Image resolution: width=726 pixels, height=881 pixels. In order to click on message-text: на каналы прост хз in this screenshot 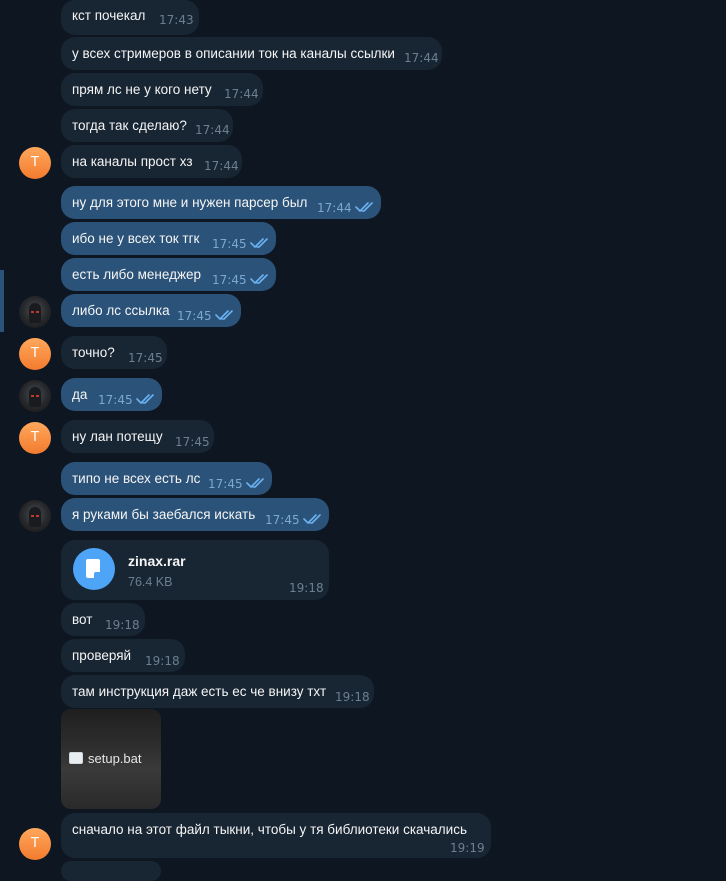, I will do `click(132, 161)`.